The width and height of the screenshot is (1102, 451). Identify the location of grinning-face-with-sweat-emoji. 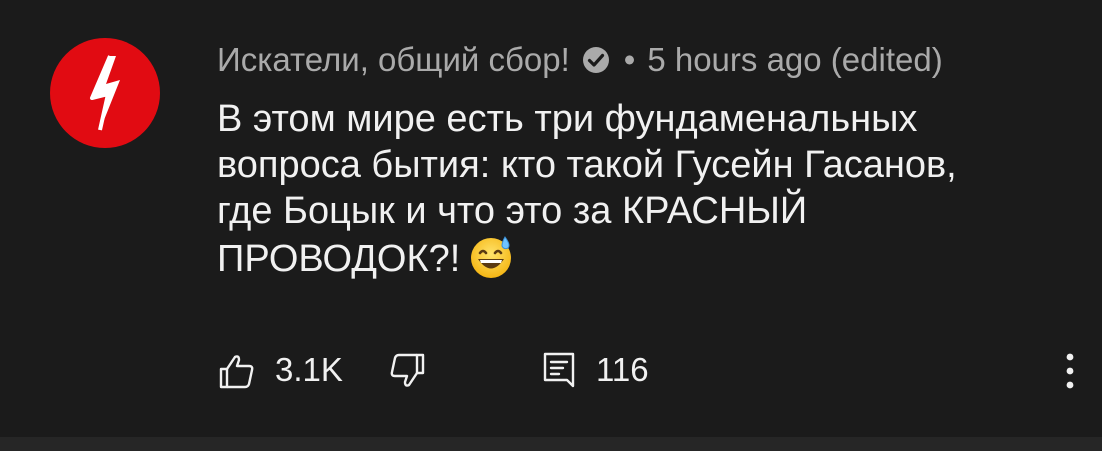
(491, 257).